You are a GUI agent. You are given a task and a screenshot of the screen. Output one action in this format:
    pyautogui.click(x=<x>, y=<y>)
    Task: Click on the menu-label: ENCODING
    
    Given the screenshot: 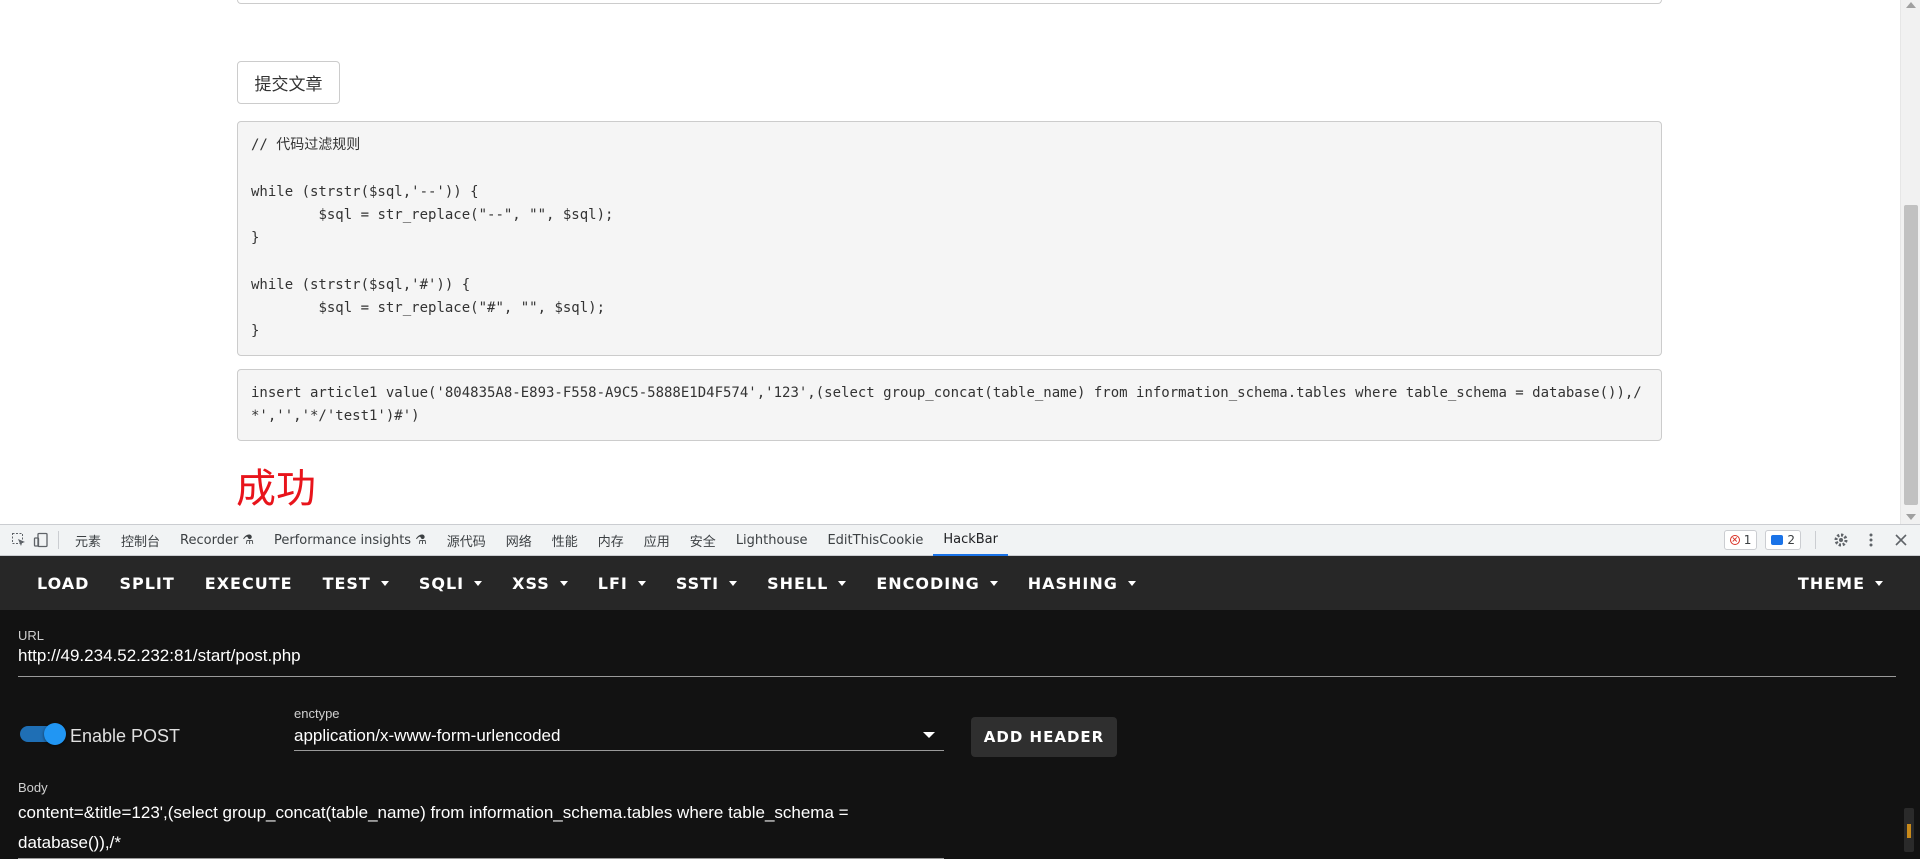 What is the action you would take?
    pyautogui.click(x=928, y=583)
    